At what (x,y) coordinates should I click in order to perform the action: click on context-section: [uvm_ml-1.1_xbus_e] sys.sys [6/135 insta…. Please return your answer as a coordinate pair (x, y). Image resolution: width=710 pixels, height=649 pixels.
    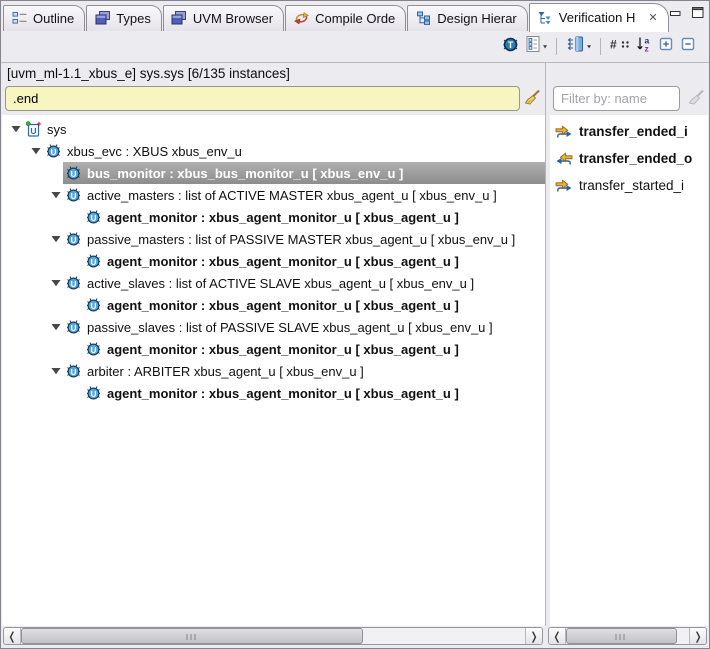
    Looking at the image, I should click on (273, 89).